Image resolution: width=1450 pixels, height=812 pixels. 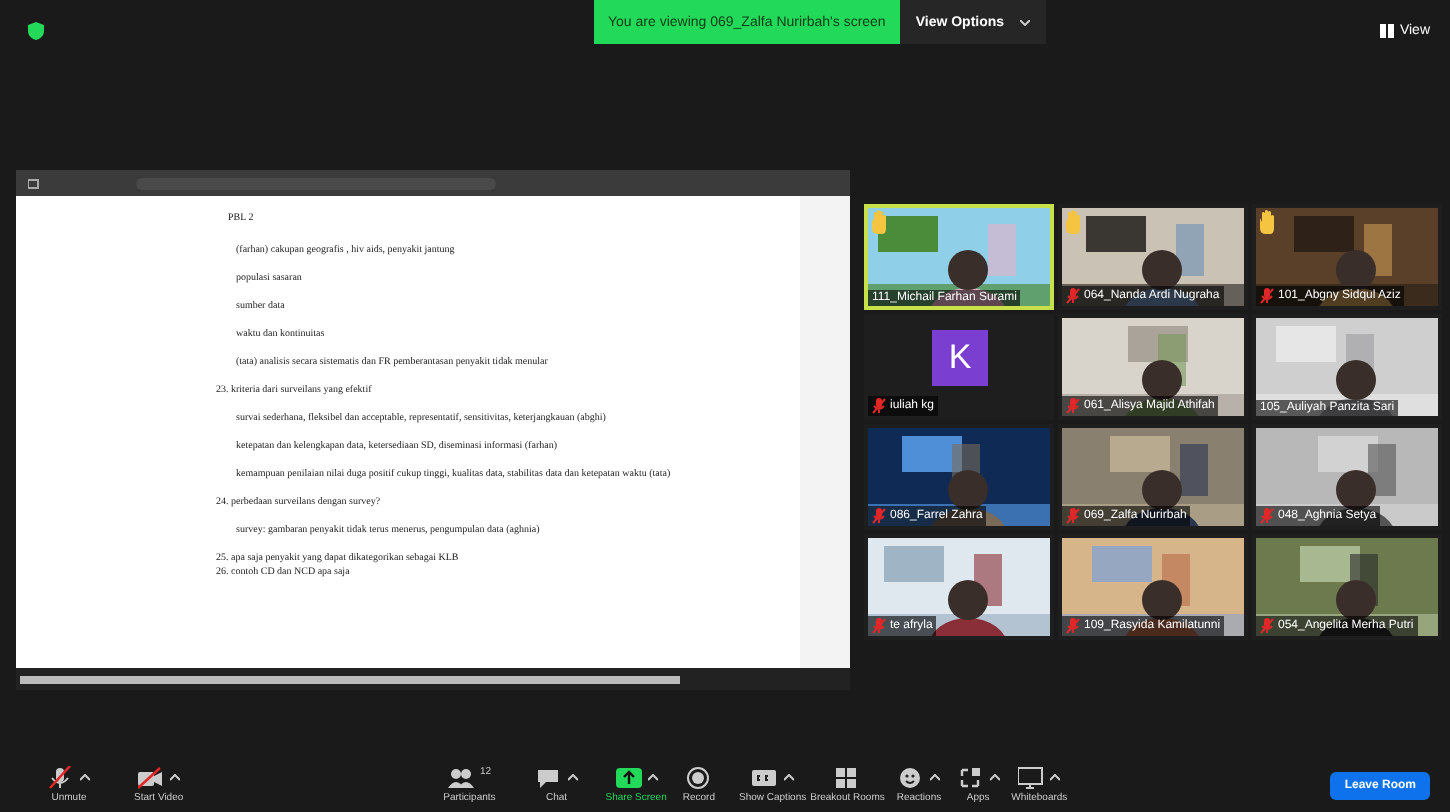 I want to click on grid-icon, so click(x=847, y=778).